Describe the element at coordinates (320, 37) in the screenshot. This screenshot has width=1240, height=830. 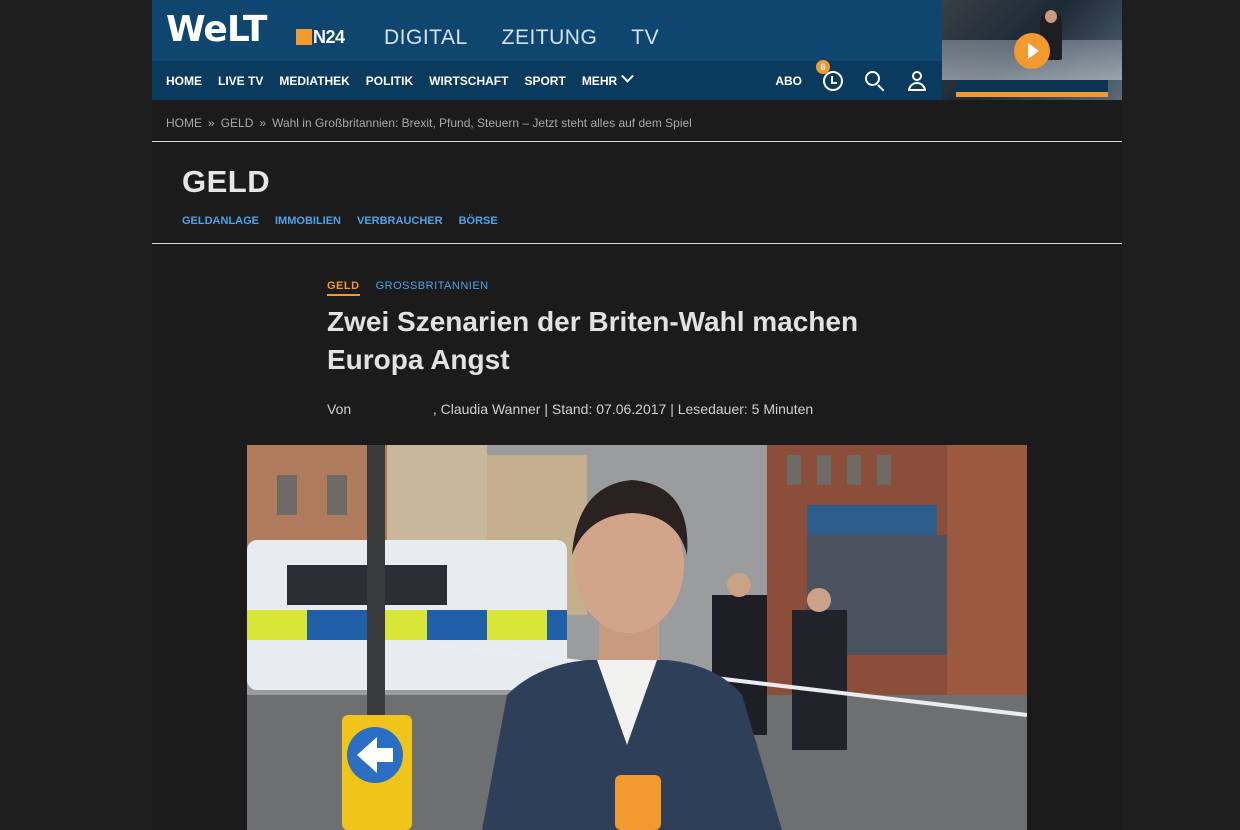
I see `n24-logo: N24` at that location.